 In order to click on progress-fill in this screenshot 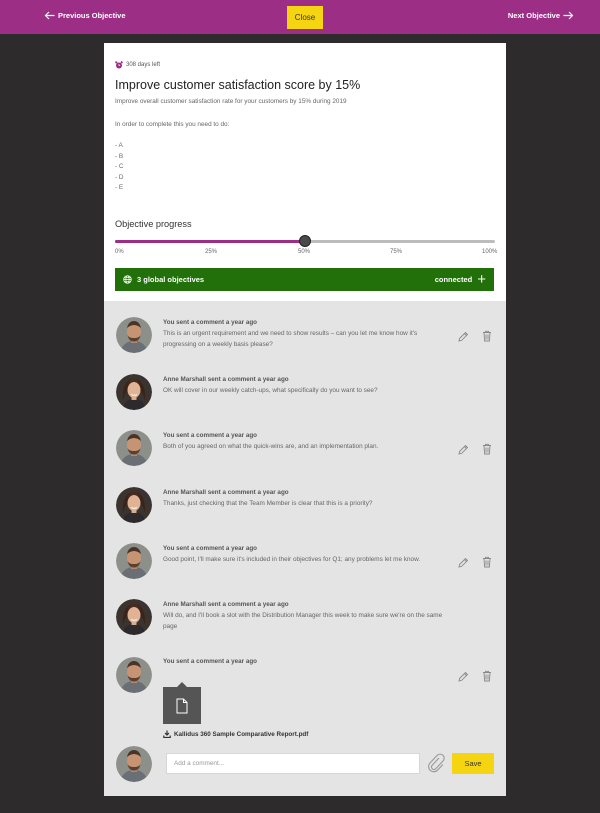, I will do `click(210, 241)`.